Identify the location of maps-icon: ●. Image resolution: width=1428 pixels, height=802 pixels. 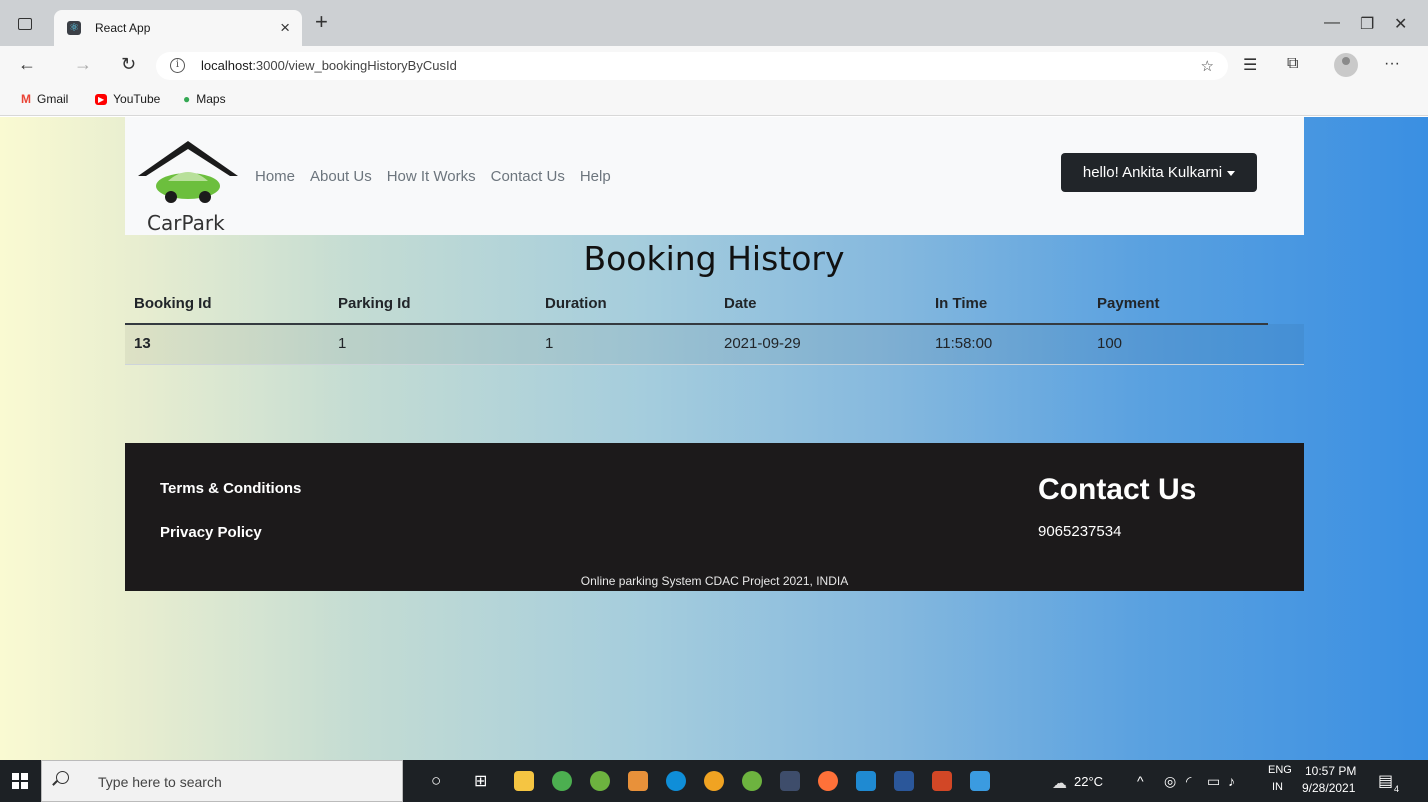
(187, 99).